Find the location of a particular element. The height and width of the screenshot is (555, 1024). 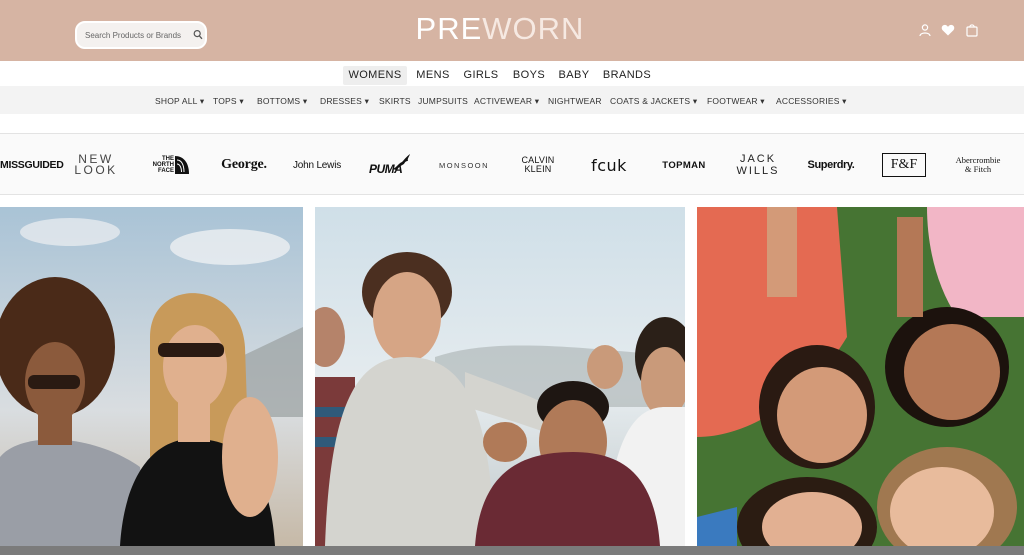

main-nav: WOMENS MENS GIRLS BOYS BABY BRANDS is located at coordinates (512, 73).